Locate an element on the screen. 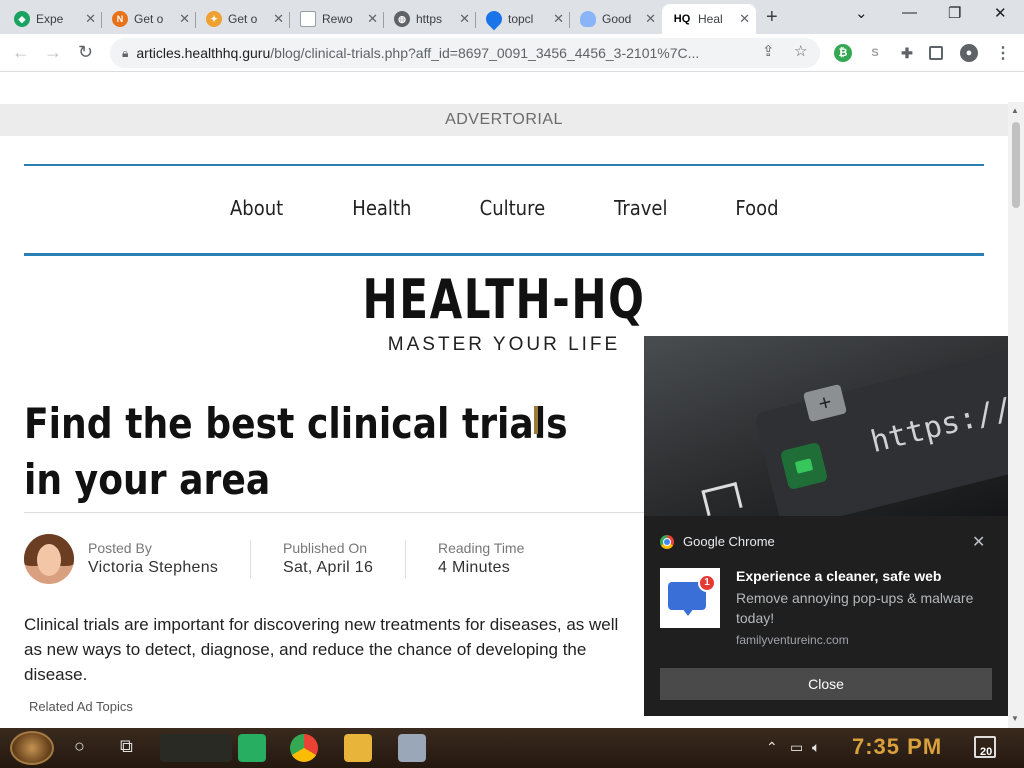 The image size is (1024, 768). tab-title: topcl is located at coordinates (521, 19).